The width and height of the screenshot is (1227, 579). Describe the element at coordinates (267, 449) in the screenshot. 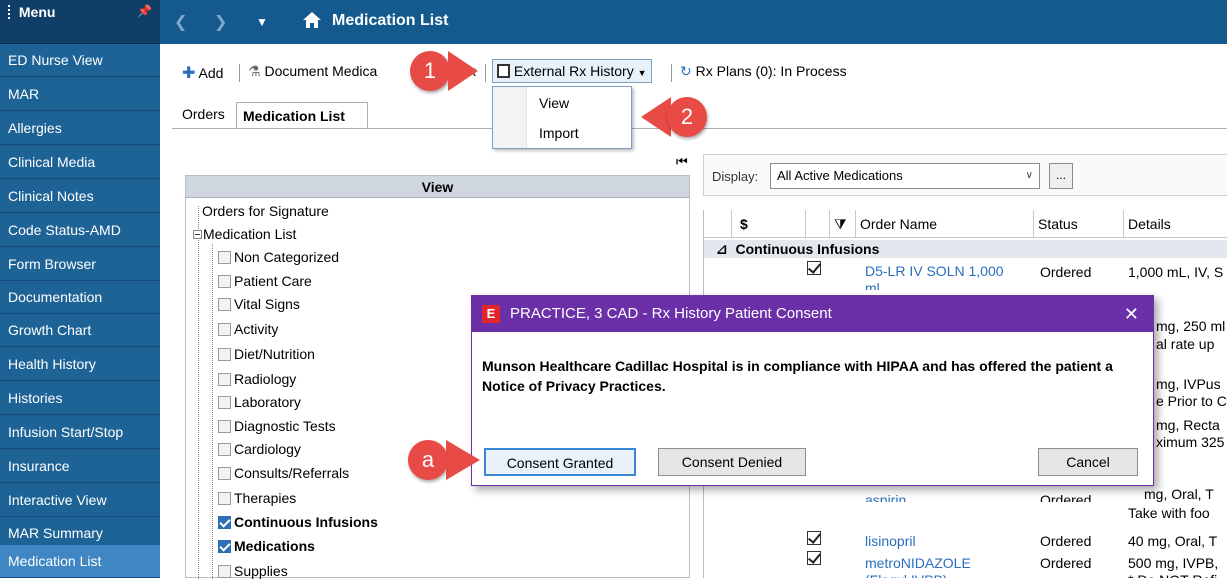

I see `tree-item-label: Cardiology` at that location.